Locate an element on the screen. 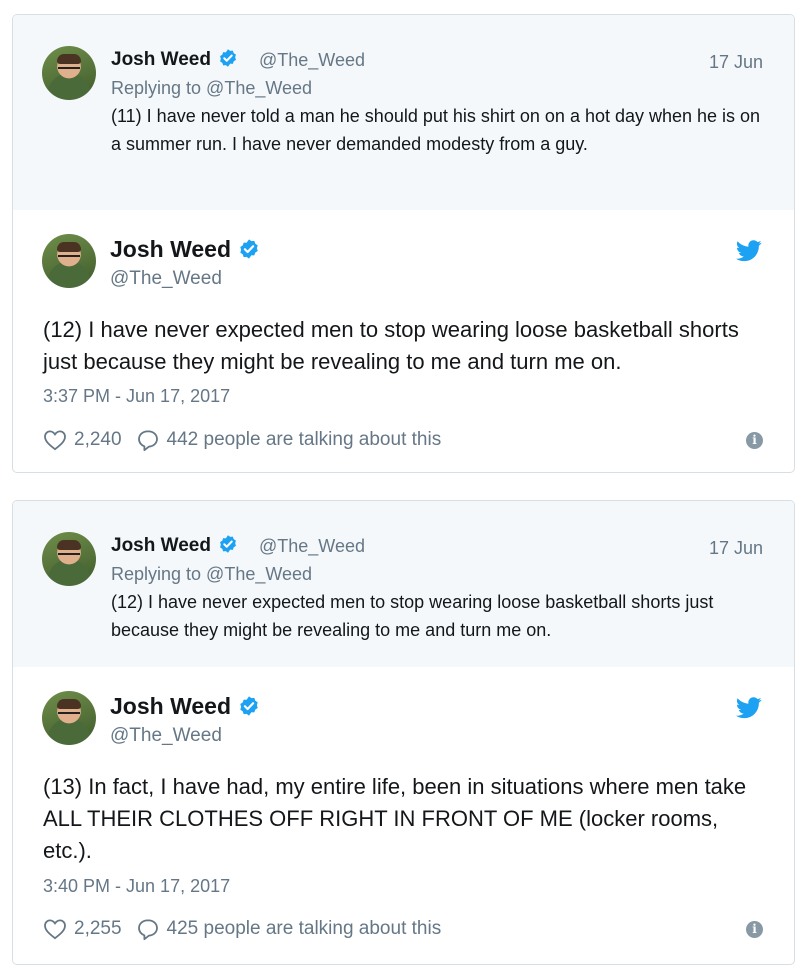 Image resolution: width=806 pixels, height=978 pixels. conversation-link: 442 people are talking about this is located at coordinates (289, 440).